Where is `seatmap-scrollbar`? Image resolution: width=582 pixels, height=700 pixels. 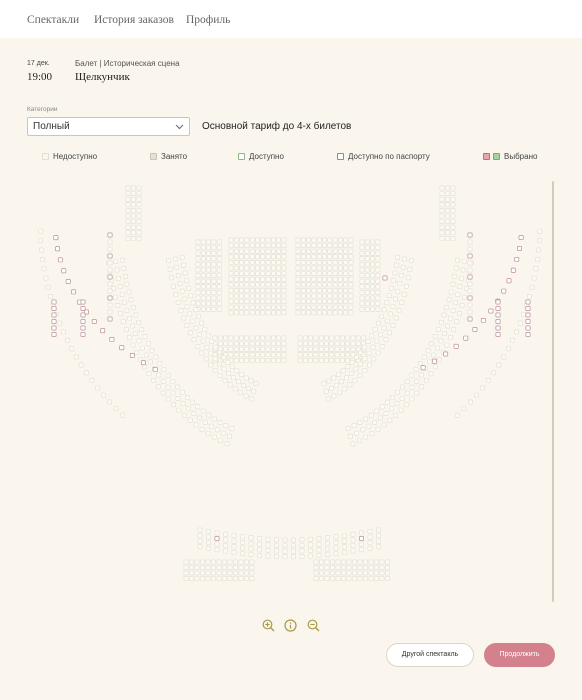
seatmap-scrollbar is located at coordinates (553, 391).